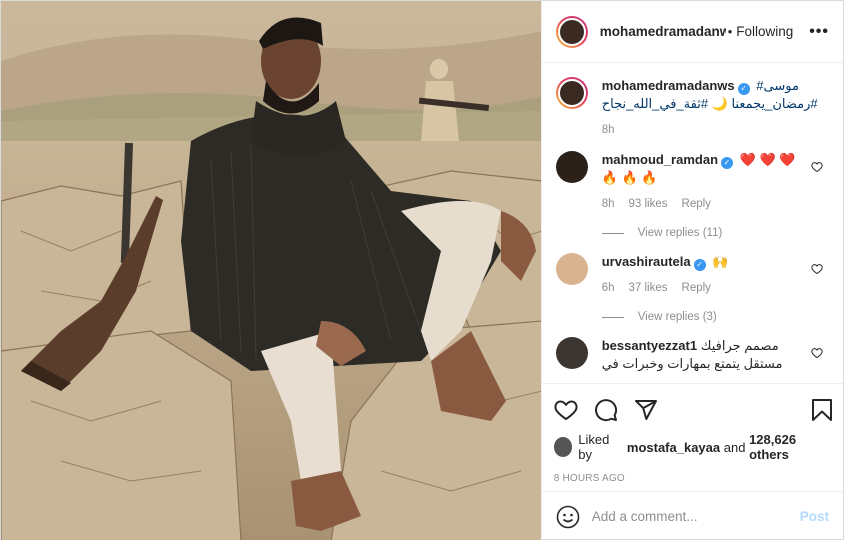 This screenshot has width=844, height=540. I want to click on view-replies: View replies (3), so click(715, 317).